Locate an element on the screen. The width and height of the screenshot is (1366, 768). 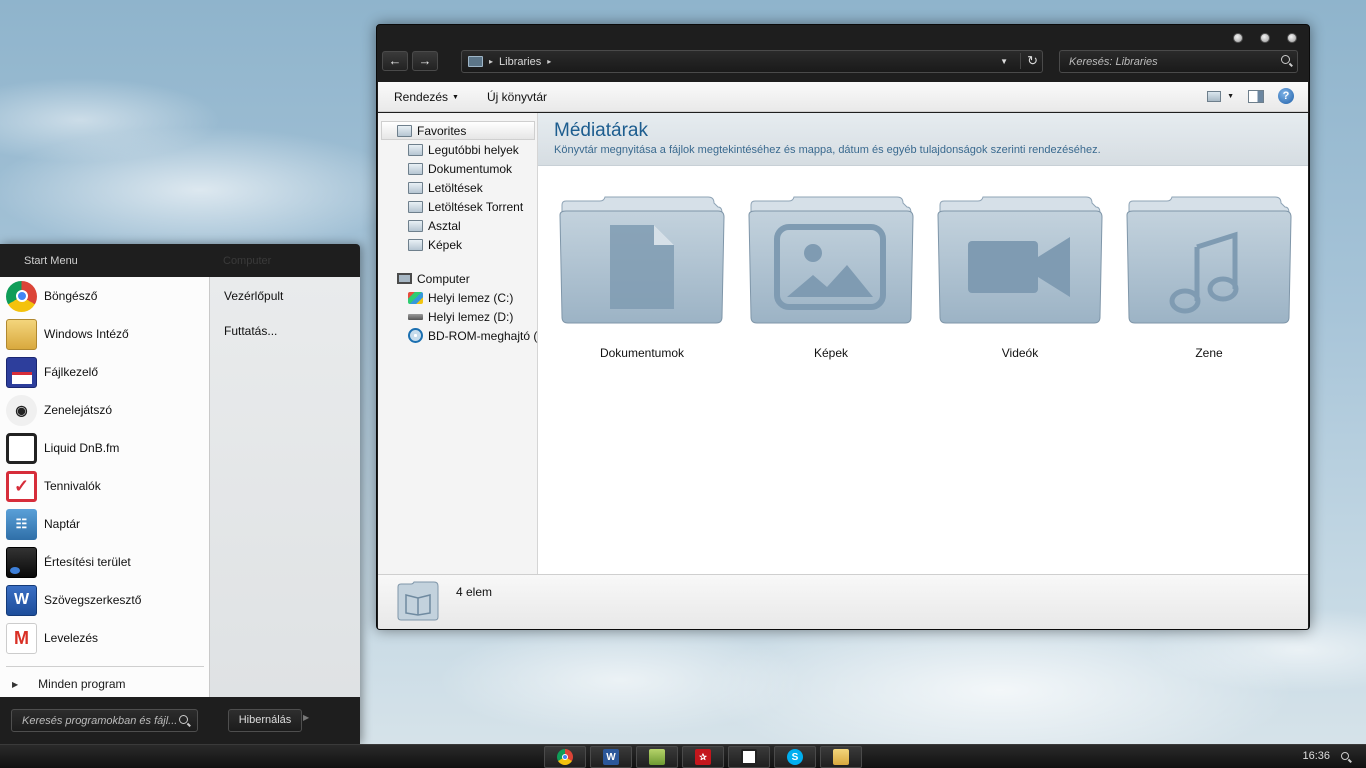
close-button is located at coordinates (1292, 38).